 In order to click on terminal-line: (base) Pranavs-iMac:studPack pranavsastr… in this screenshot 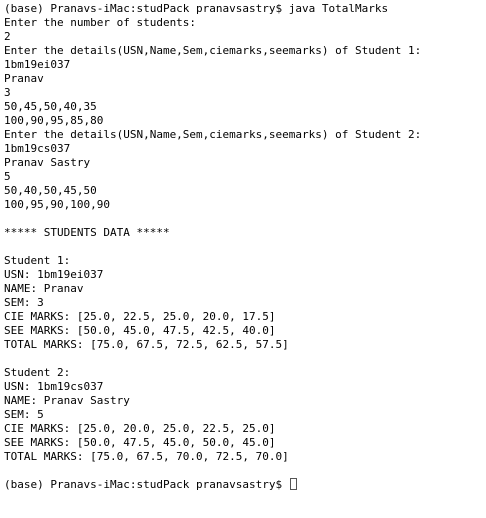, I will do `click(196, 8)`.